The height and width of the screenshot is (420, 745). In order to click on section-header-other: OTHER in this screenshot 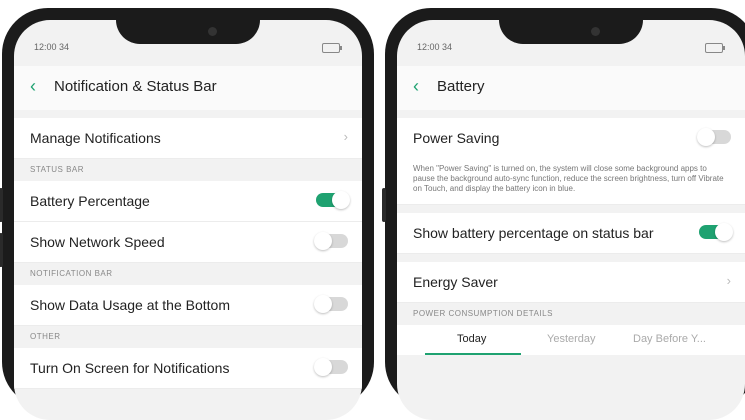, I will do `click(188, 337)`.